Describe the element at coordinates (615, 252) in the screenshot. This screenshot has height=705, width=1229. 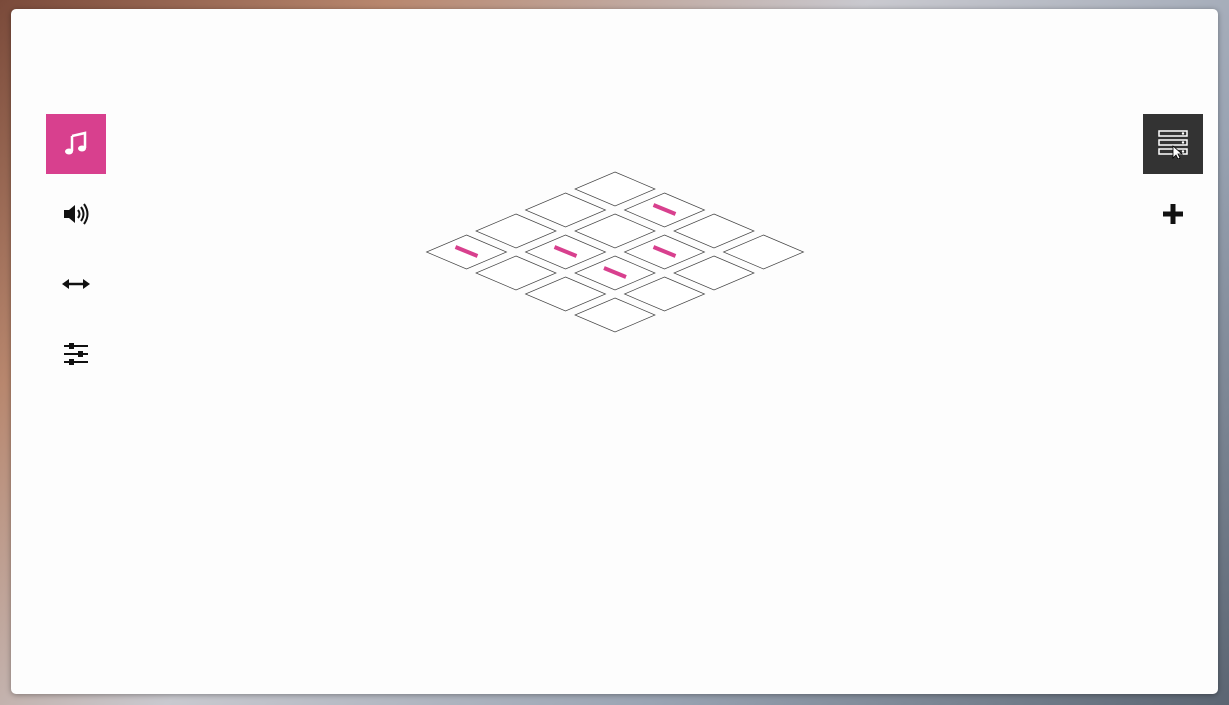
I see `isometric-step-grid` at that location.